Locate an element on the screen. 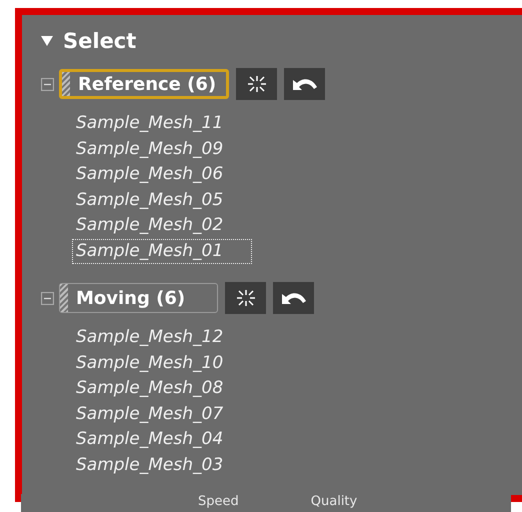 This screenshot has height=512, width=522. mesh-item: Sample_Mesh_12 is located at coordinates (162, 337).